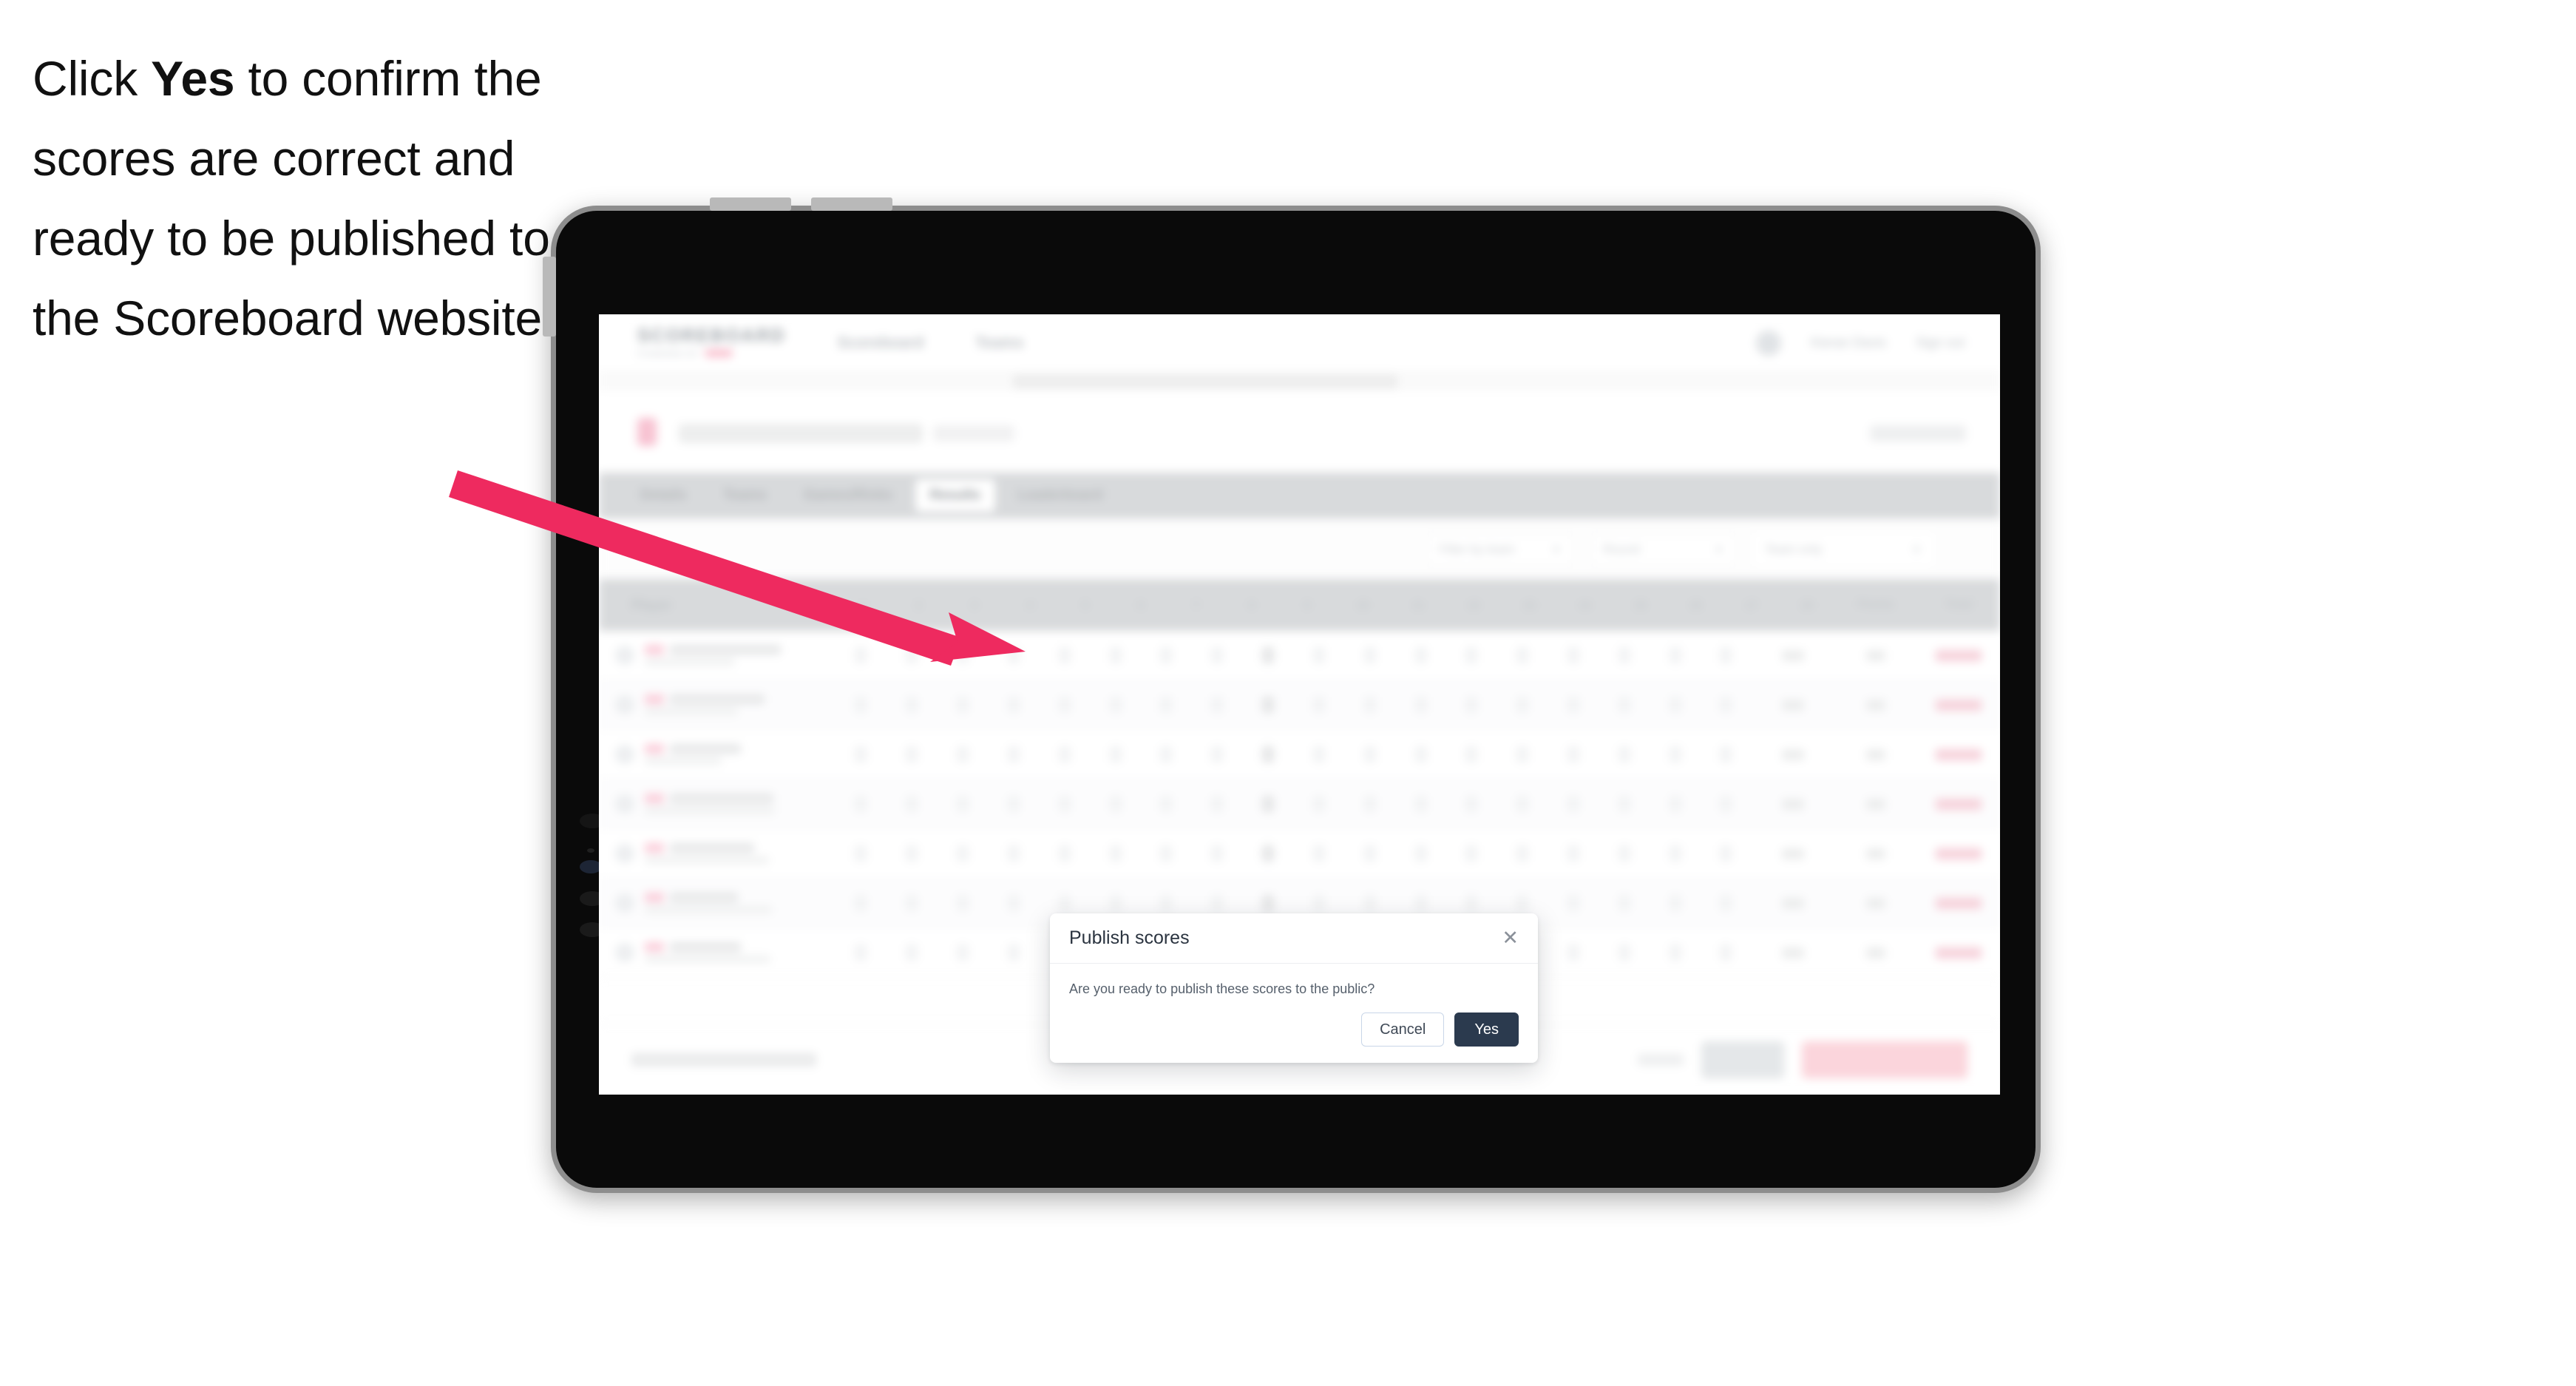 The height and width of the screenshot is (1386, 2576). Describe the element at coordinates (851, 204) in the screenshot. I see `volume-down-button` at that location.